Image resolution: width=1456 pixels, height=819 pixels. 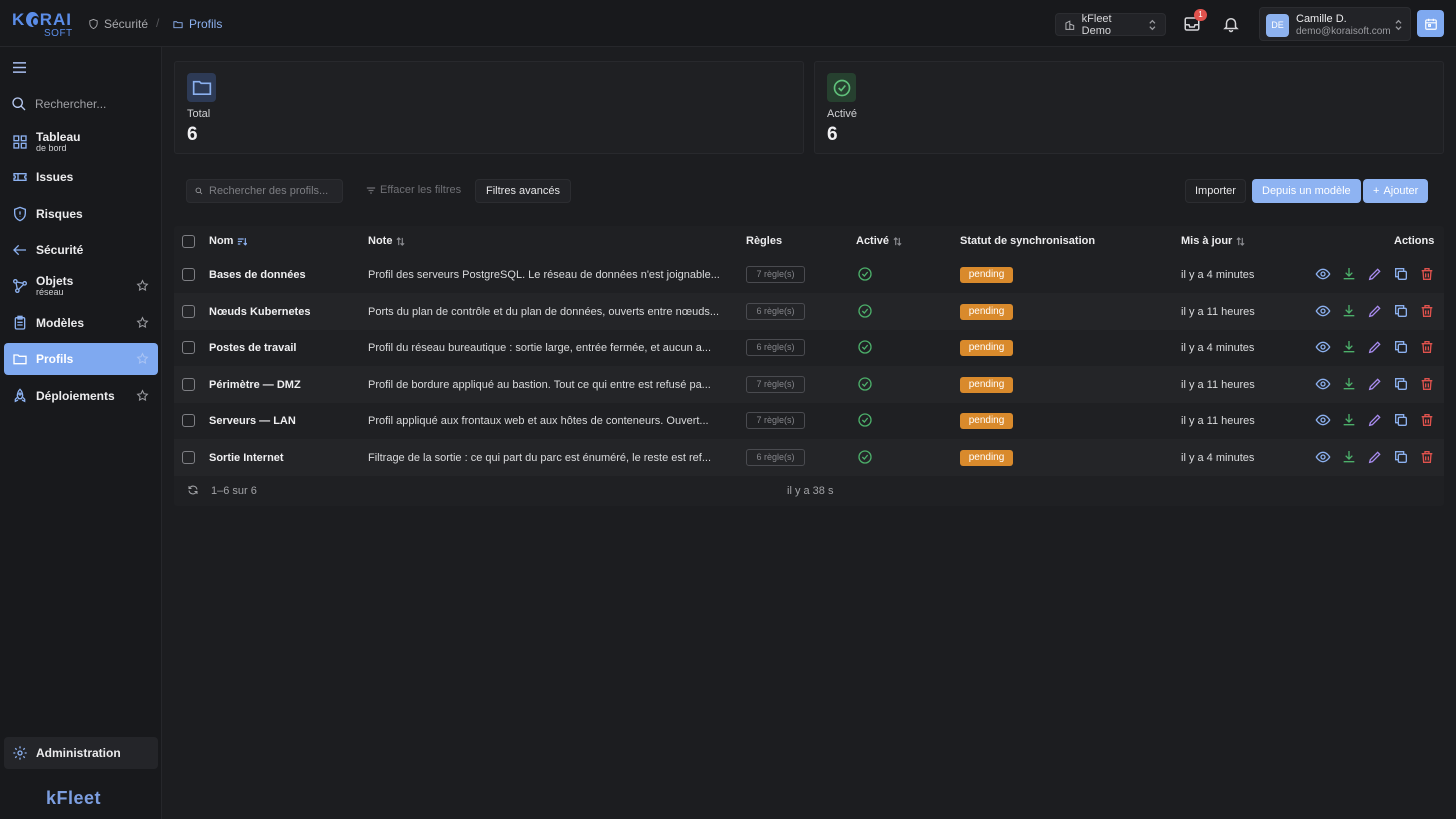 I want to click on korai-logo: K RAI SOFT, so click(x=42, y=25).